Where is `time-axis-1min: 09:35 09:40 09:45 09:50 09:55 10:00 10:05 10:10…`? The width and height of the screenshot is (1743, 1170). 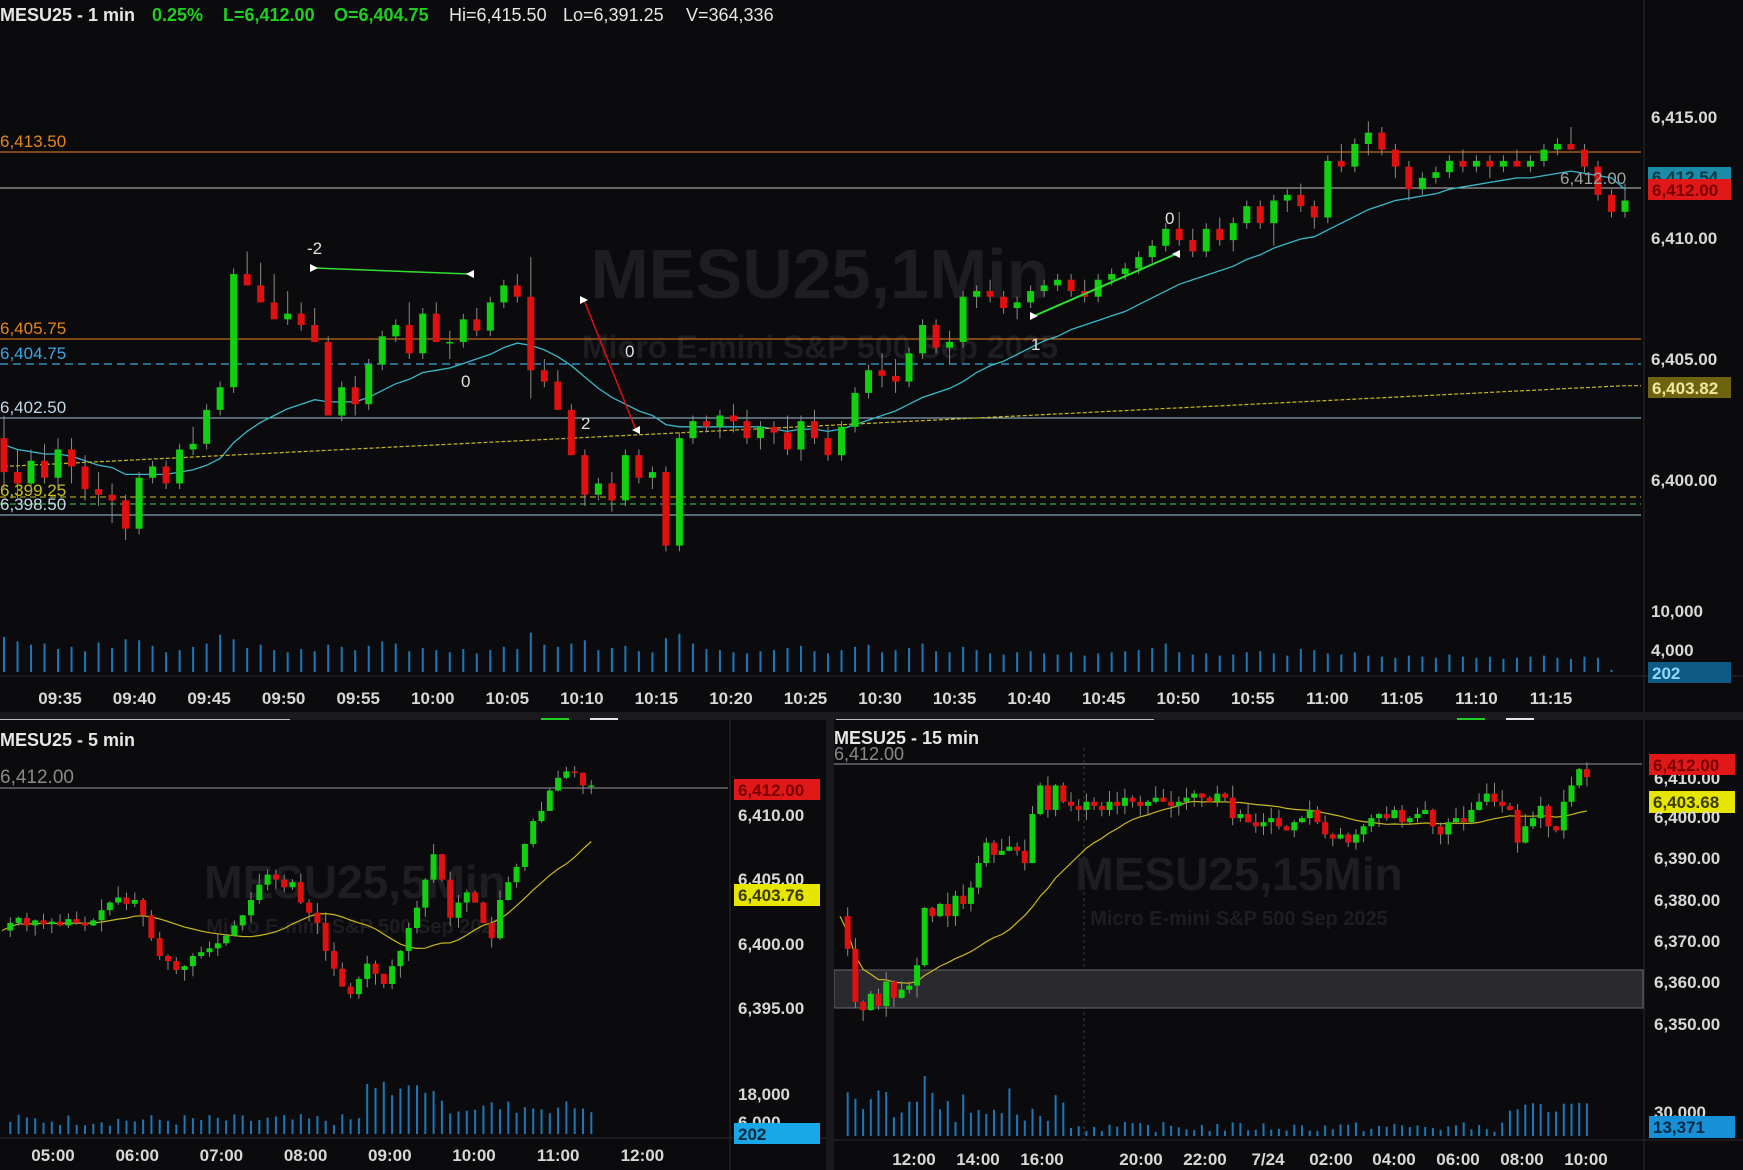
time-axis-1min: 09:35 09:40 09:45 09:50 09:55 10:00 10:05 10:10… is located at coordinates (805, 698).